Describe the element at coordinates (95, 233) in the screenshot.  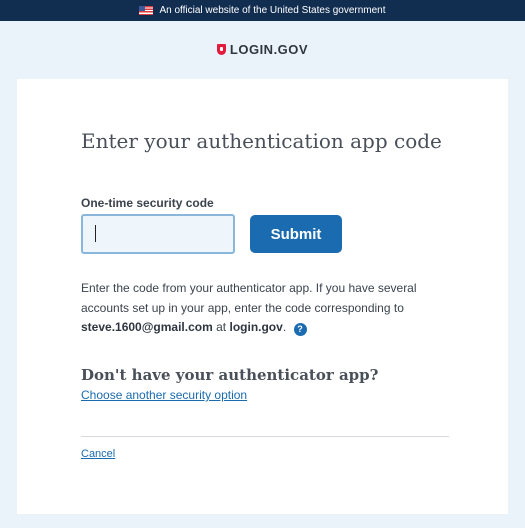
I see `text-caret` at that location.